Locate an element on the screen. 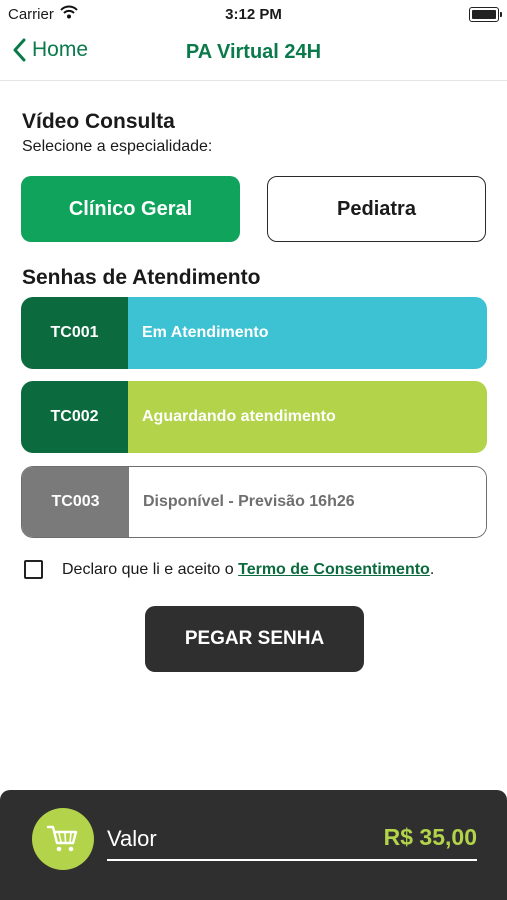 Image resolution: width=507 pixels, height=900 pixels. consent-period: . is located at coordinates (432, 569).